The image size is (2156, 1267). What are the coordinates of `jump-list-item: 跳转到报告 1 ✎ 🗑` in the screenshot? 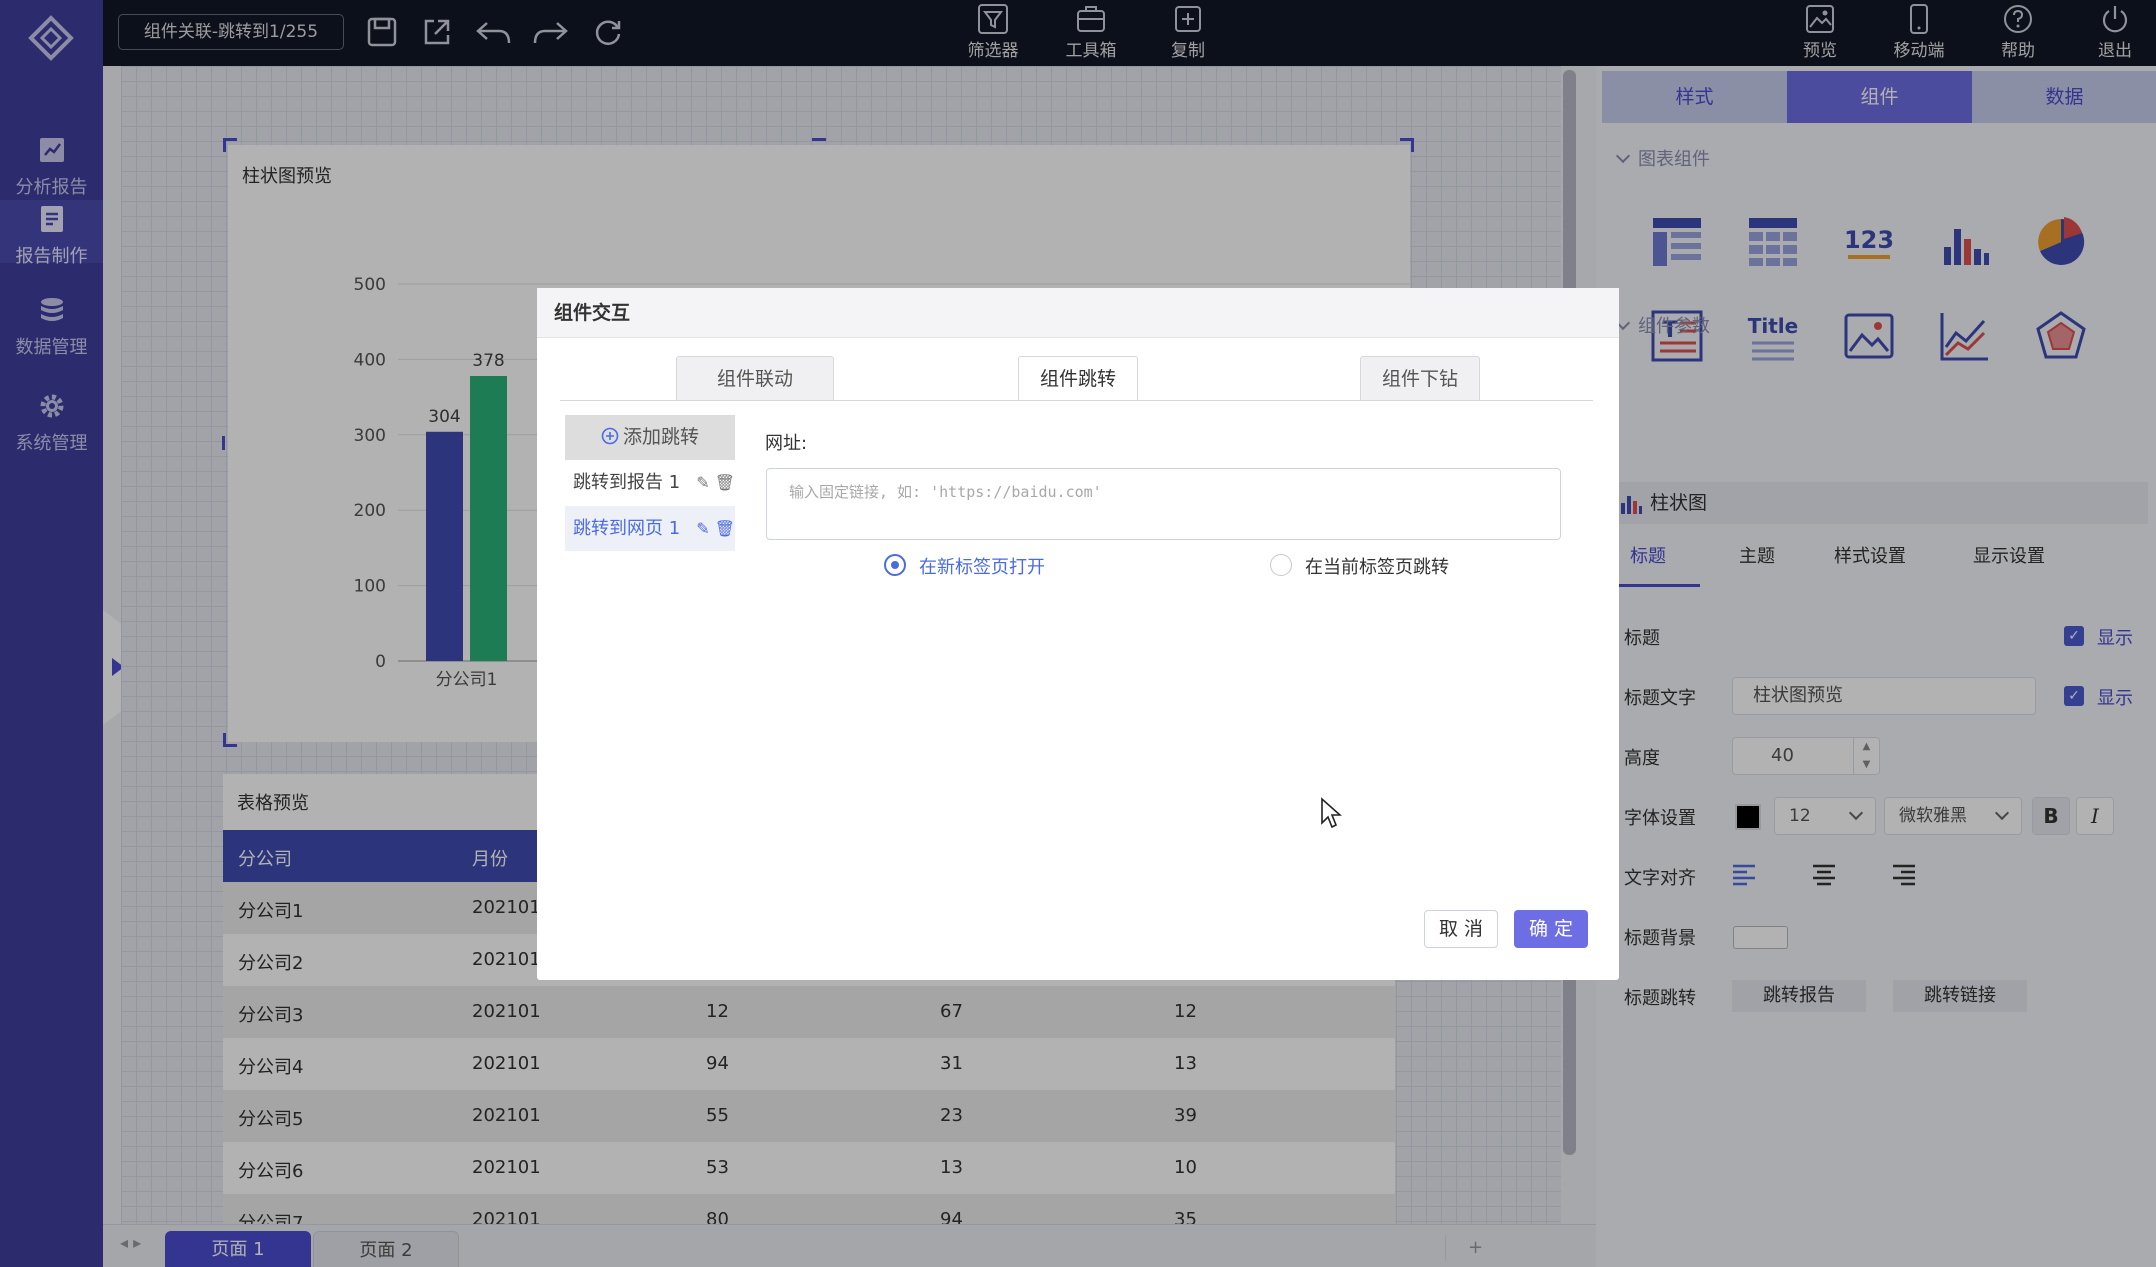 It's located at (650, 482).